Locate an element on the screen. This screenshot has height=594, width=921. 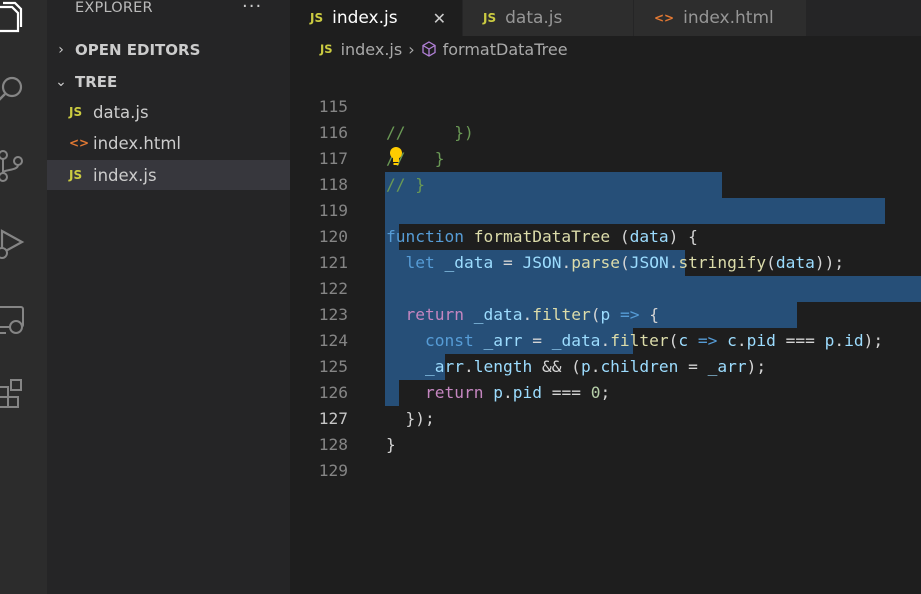
explorer-title: EXPLORER is located at coordinates (114, 8).